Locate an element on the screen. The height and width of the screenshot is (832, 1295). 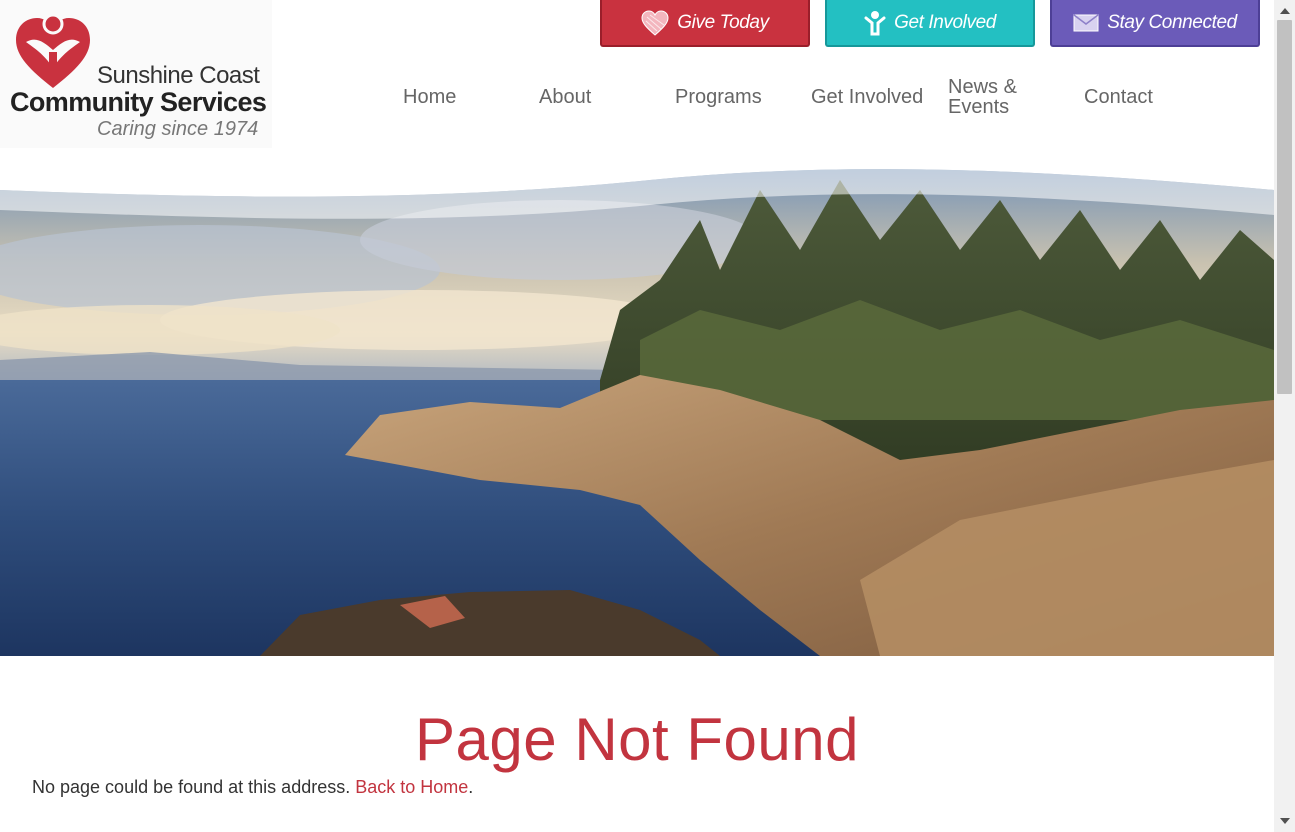
stay-connected-label: Stay Connected is located at coordinates (1172, 22).